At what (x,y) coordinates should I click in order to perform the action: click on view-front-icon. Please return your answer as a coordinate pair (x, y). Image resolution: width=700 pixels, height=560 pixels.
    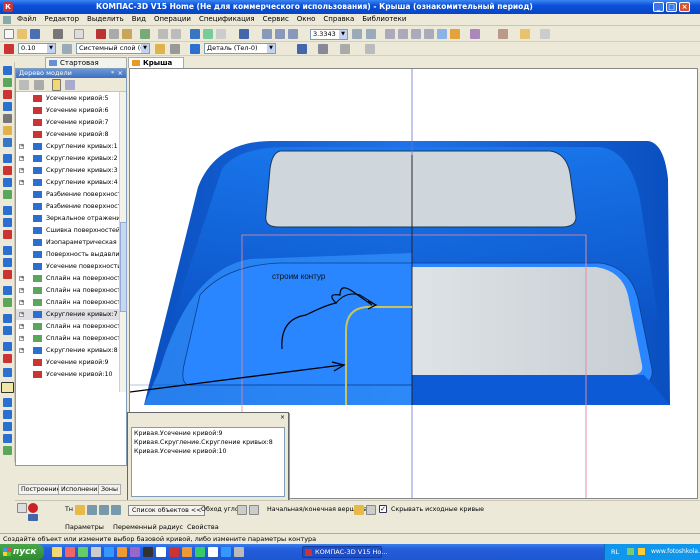
    Looking at the image, I should click on (390, 34).